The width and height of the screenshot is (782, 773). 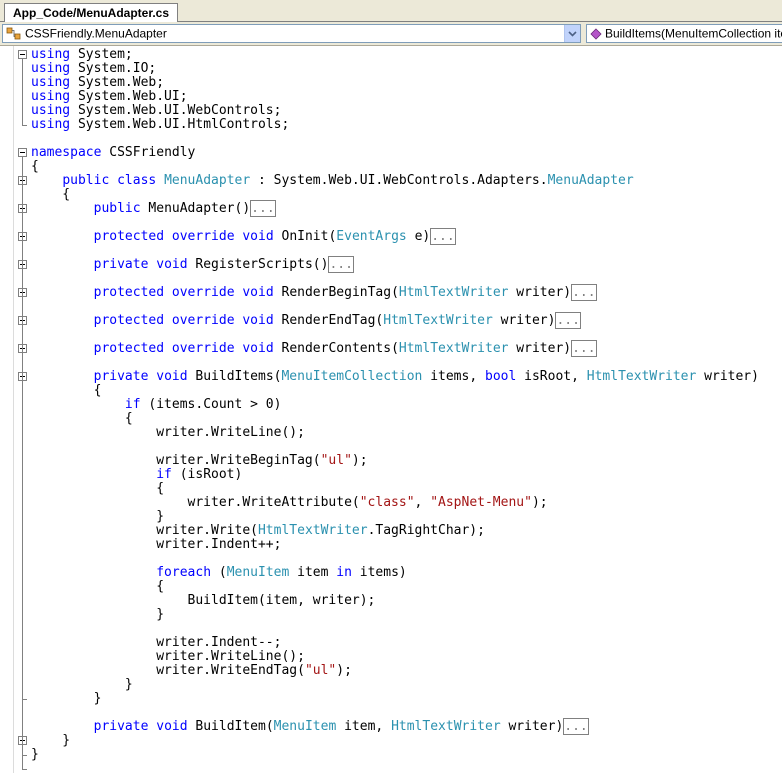 What do you see at coordinates (101, 54) in the screenshot?
I see `code-token: System;` at bounding box center [101, 54].